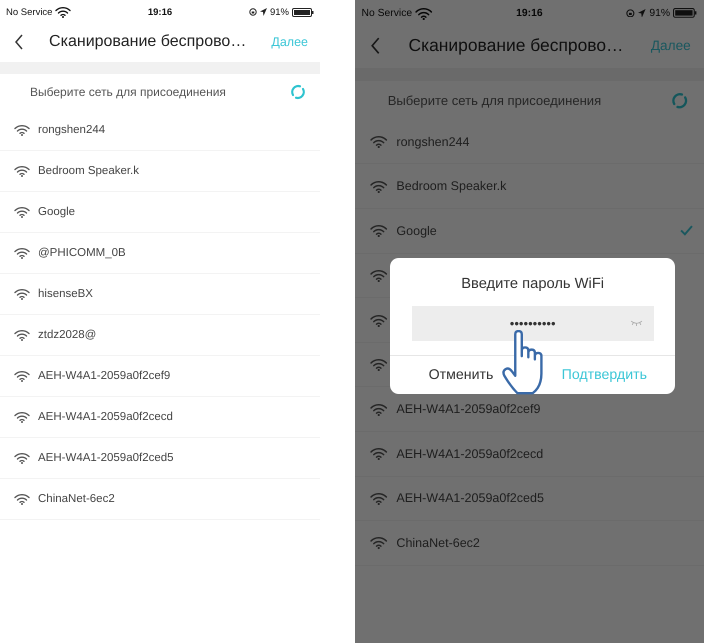 This screenshot has height=643, width=704. What do you see at coordinates (160, 171) in the screenshot?
I see `network-row: Bedroom Speaker.k` at bounding box center [160, 171].